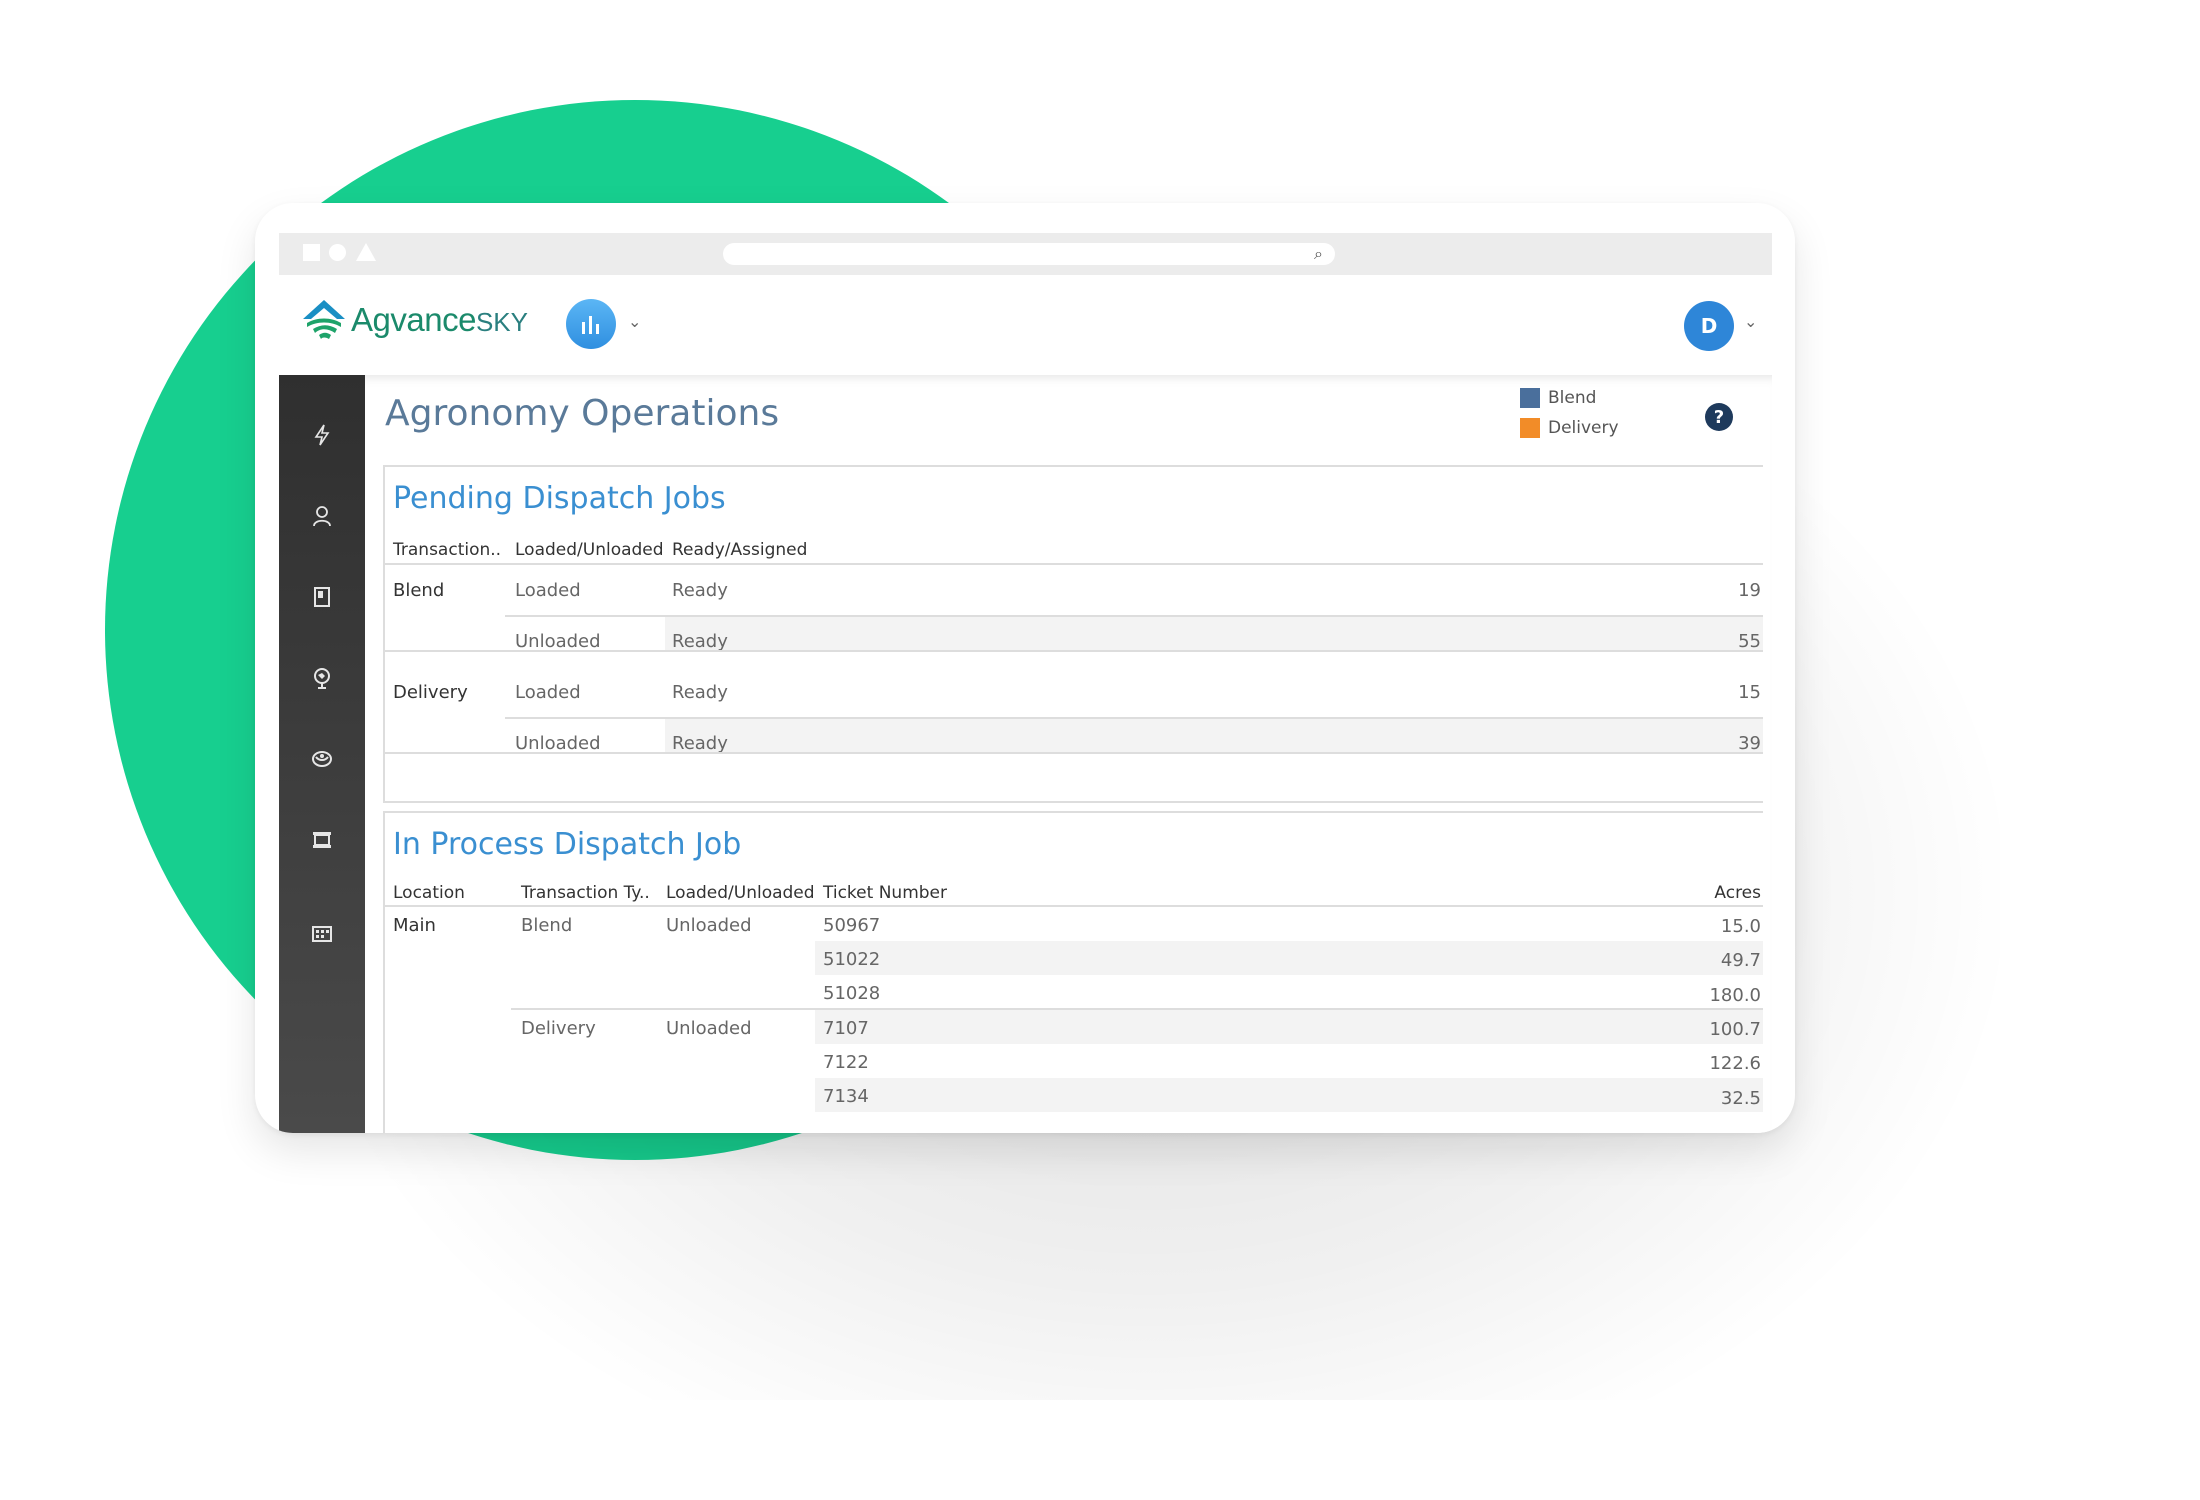 This screenshot has height=1500, width=2200. Describe the element at coordinates (1583, 428) in the screenshot. I see `legend-label: Delivery` at that location.